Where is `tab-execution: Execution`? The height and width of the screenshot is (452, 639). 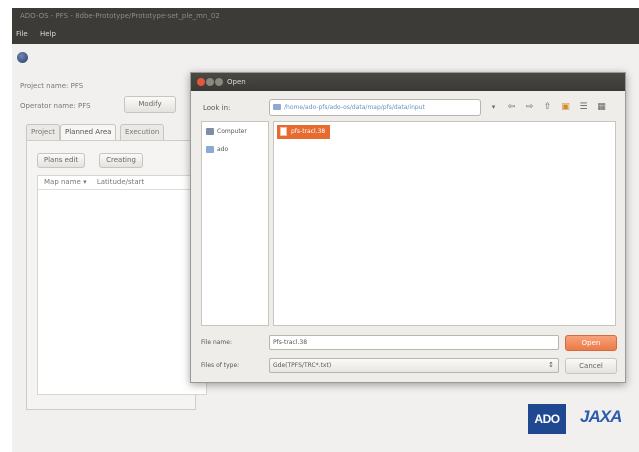 tab-execution: Execution is located at coordinates (142, 132).